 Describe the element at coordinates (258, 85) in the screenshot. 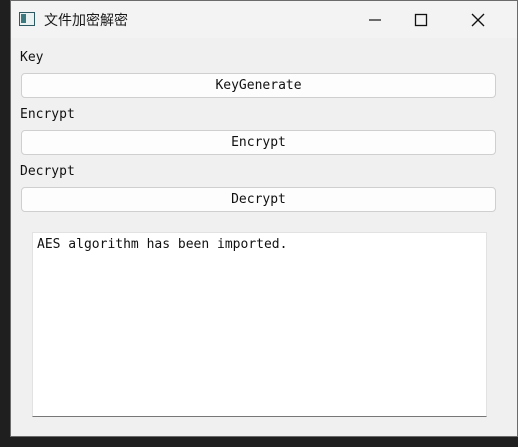

I see `key-generate-button: KeyGenerate` at that location.